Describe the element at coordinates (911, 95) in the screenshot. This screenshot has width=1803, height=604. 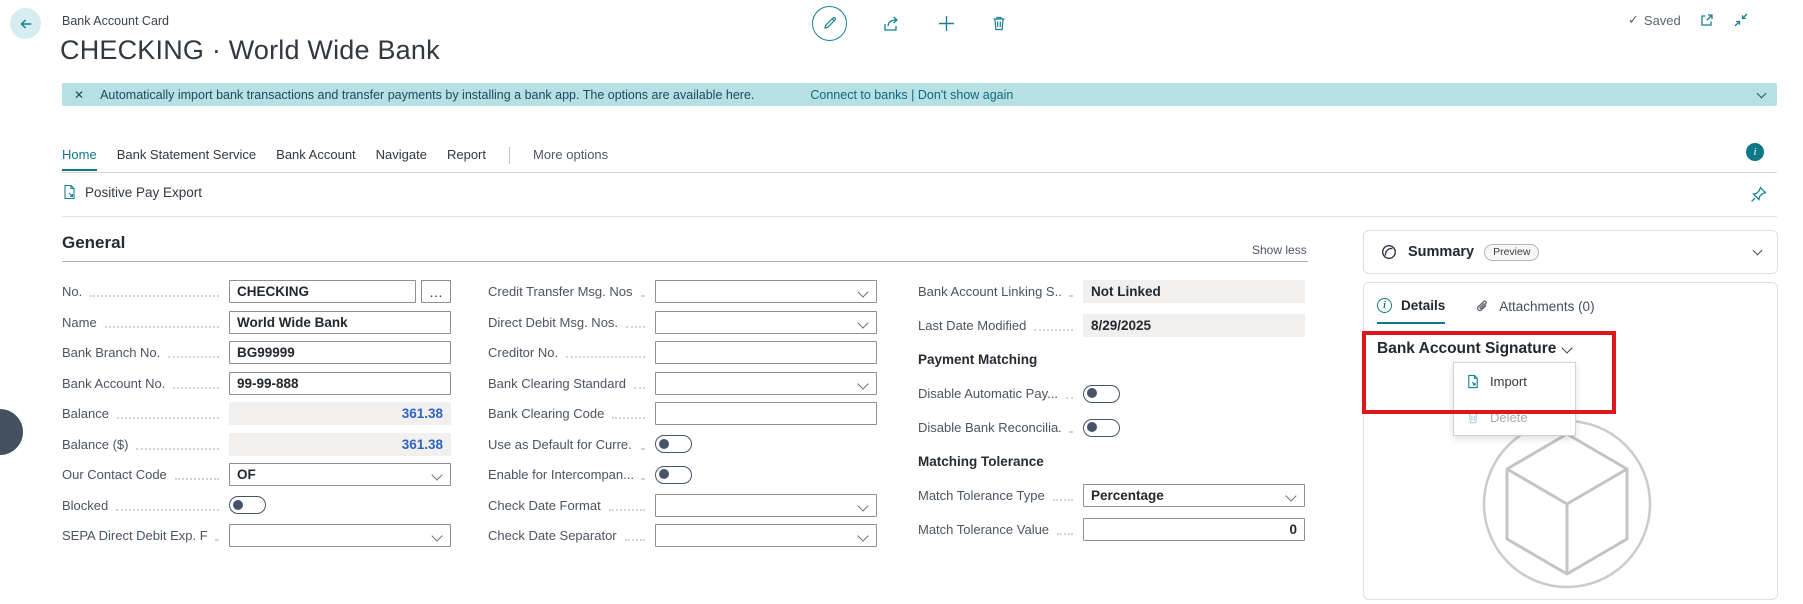
I see `banner-links: Connect to banks | Don't show again` at that location.